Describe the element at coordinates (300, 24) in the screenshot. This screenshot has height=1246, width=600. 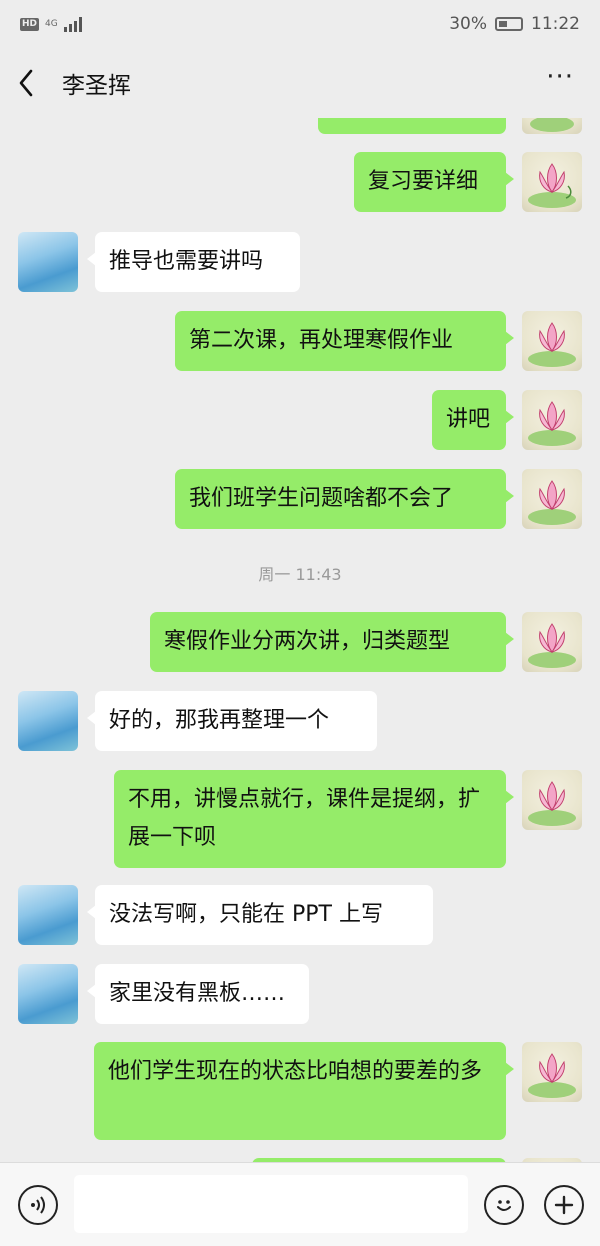
I see `status-bar: HD 4G 30% 11:22` at that location.